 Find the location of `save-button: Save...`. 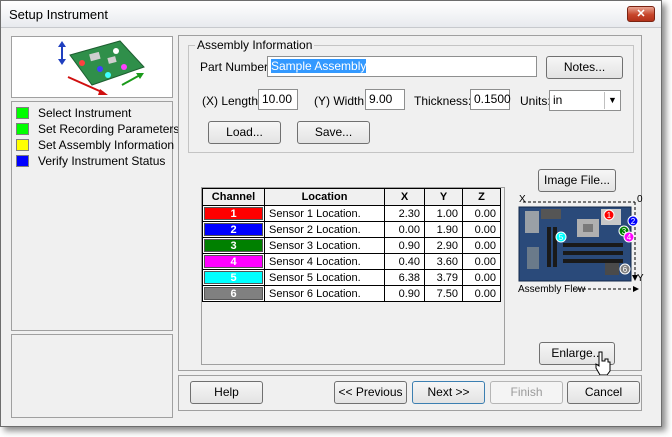

save-button: Save... is located at coordinates (333, 132).